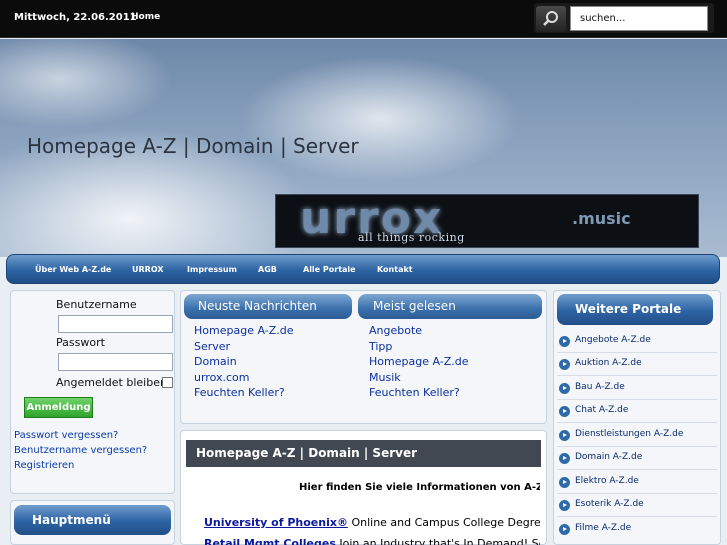 The image size is (727, 545). What do you see at coordinates (329, 269) in the screenshot?
I see `nav-item-alle-portale: Alle Portale` at bounding box center [329, 269].